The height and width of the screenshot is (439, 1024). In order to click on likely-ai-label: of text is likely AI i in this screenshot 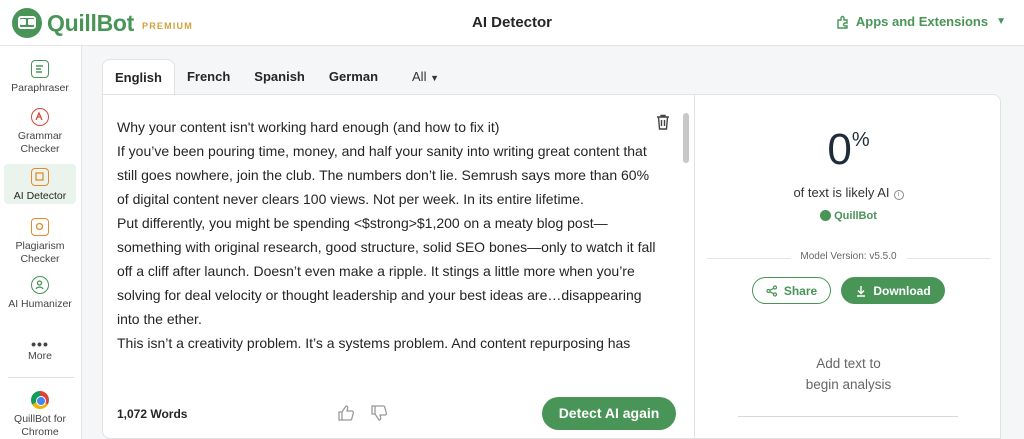, I will do `click(848, 192)`.